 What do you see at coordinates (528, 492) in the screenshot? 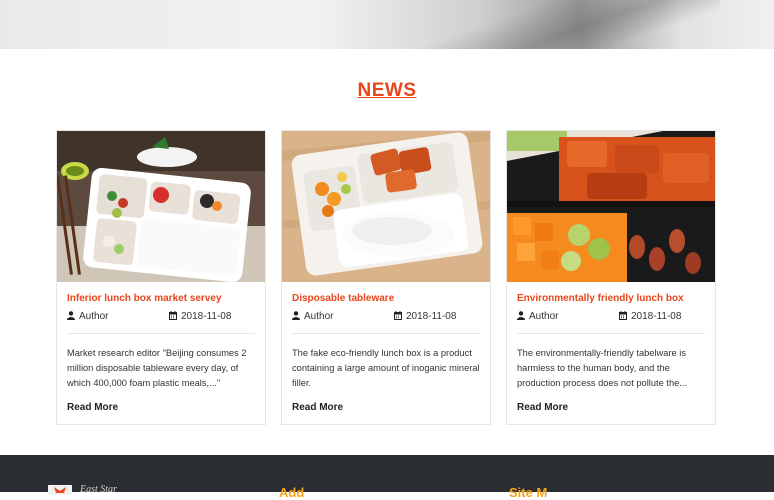
I see `footer-sitemap-heading: Site M` at bounding box center [528, 492].